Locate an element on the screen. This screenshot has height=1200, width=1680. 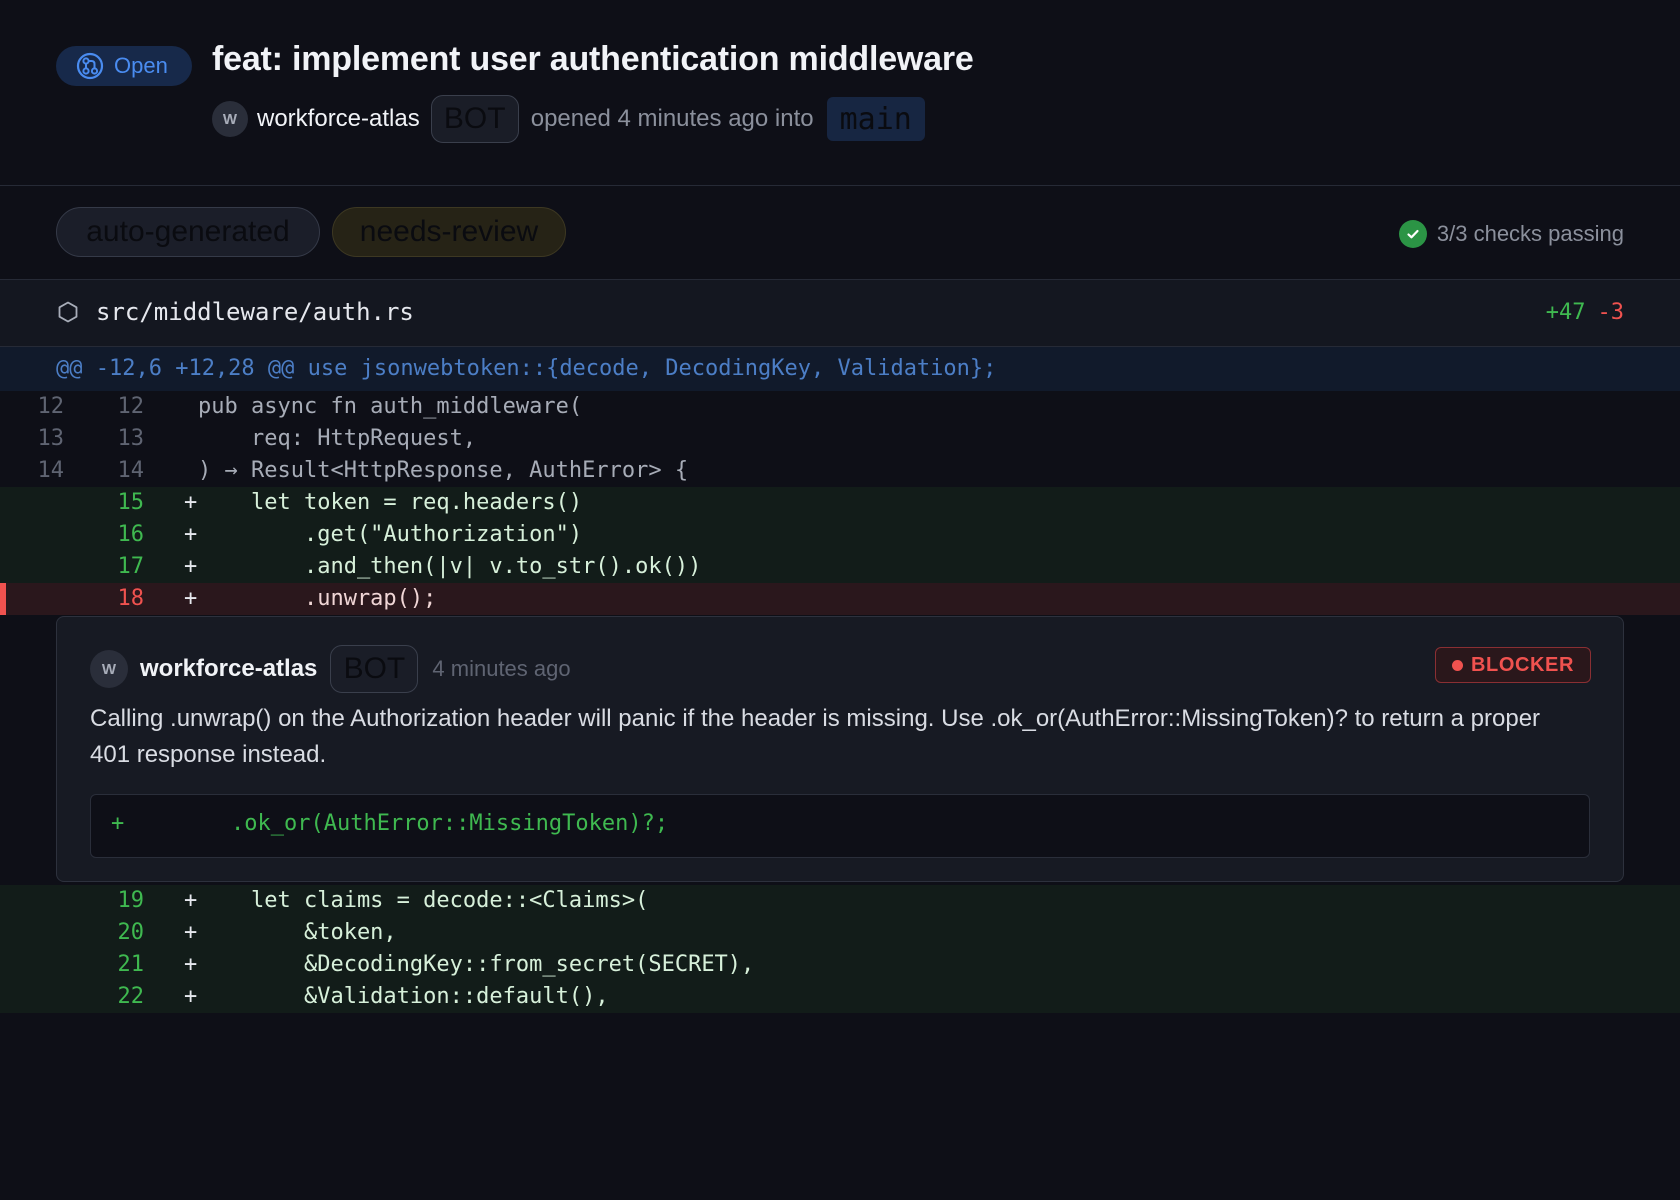
new-line-number: 13 is located at coordinates (104, 439).